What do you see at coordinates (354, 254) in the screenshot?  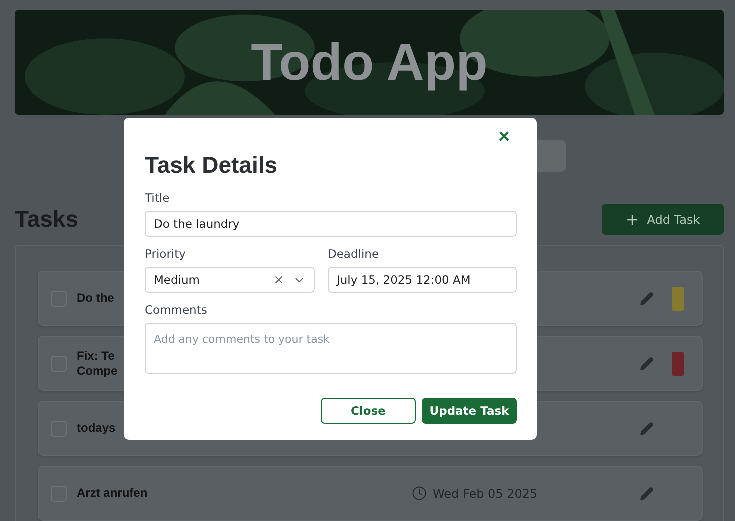 I see `field-label: Deadline` at bounding box center [354, 254].